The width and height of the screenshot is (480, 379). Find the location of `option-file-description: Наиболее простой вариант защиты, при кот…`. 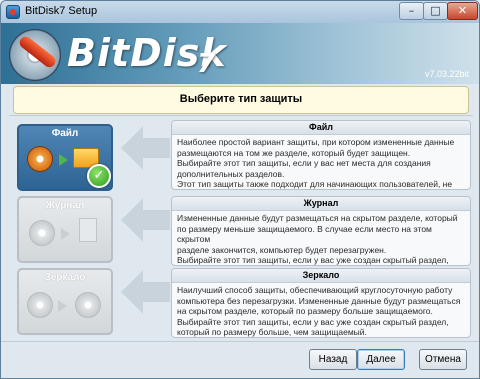

option-file-description: Наиболее простой вариант защиты, при кот… is located at coordinates (316, 163).